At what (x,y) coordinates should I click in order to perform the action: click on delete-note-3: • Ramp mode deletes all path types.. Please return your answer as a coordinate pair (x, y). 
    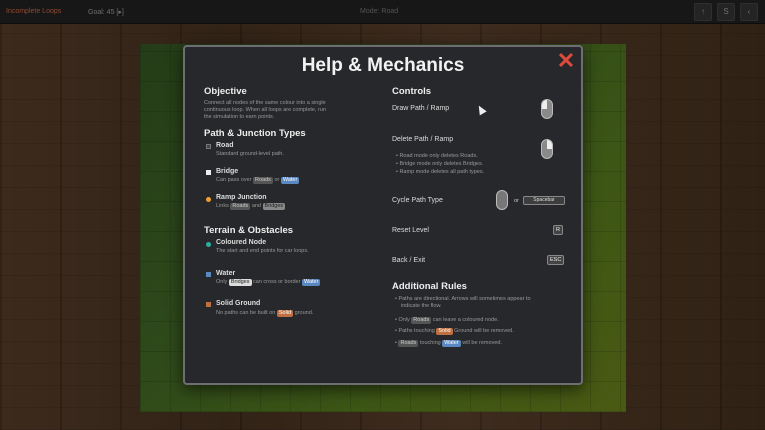
    Looking at the image, I should click on (440, 172).